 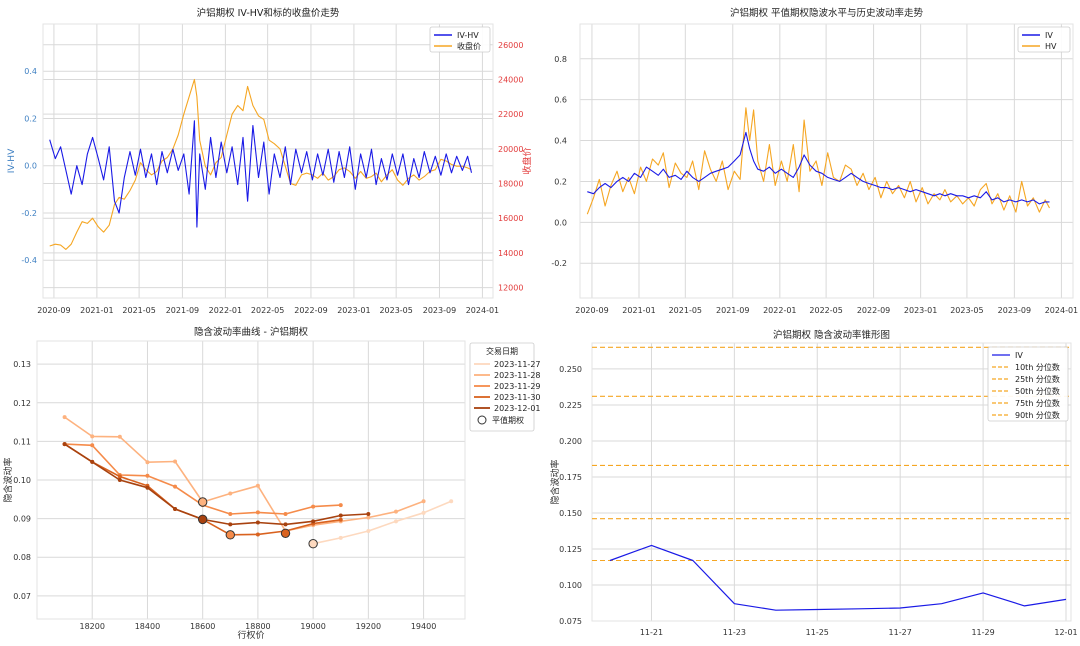 What do you see at coordinates (873, 310) in the screenshot?
I see `x-tick-label: 2022-09` at bounding box center [873, 310].